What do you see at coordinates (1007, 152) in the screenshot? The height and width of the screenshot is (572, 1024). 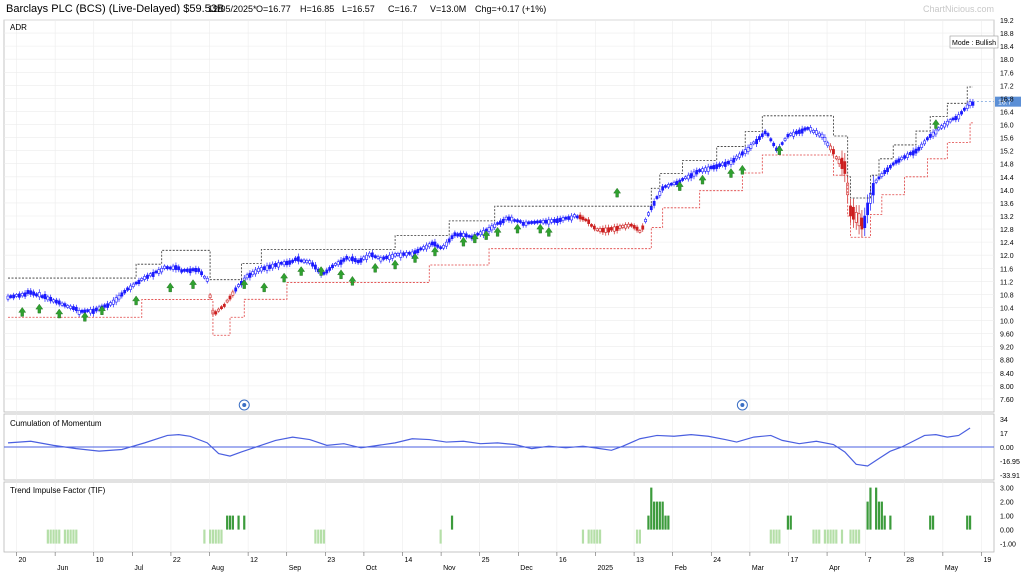 I see `price-tick-label: 15.2` at bounding box center [1007, 152].